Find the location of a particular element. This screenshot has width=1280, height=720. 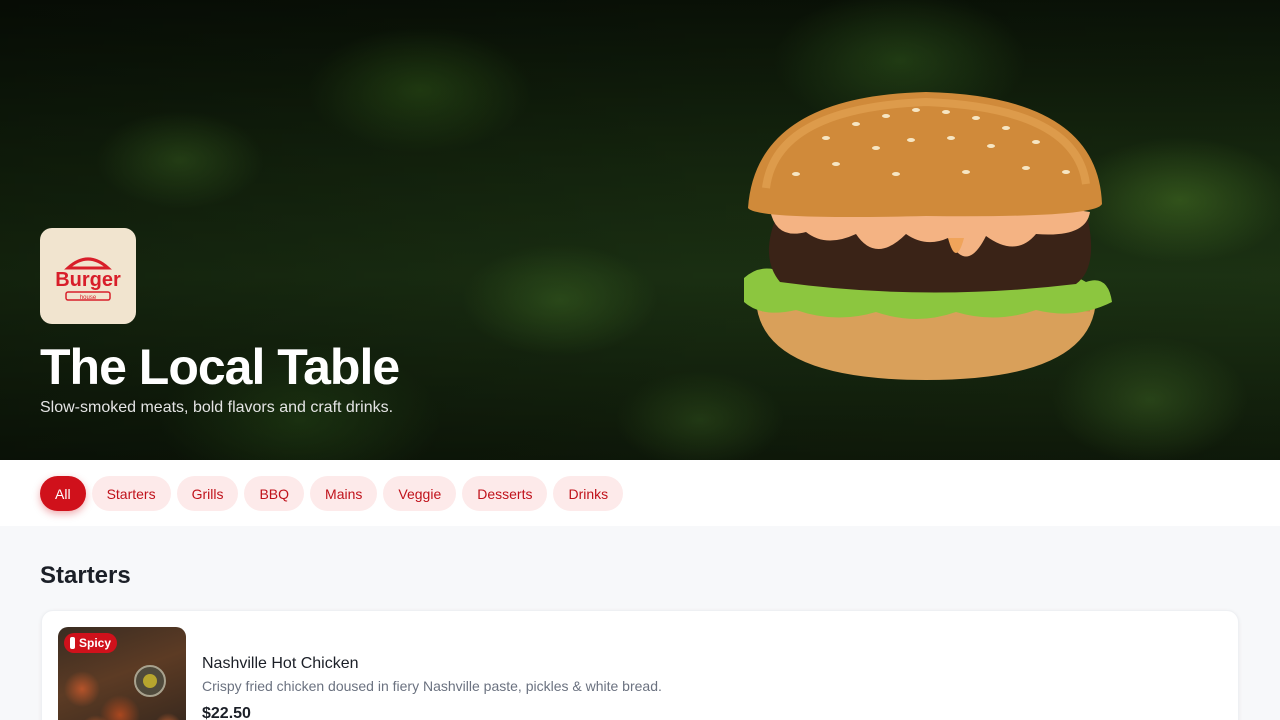

menu-item-name: Nashville Hot Chicken is located at coordinates (280, 663).